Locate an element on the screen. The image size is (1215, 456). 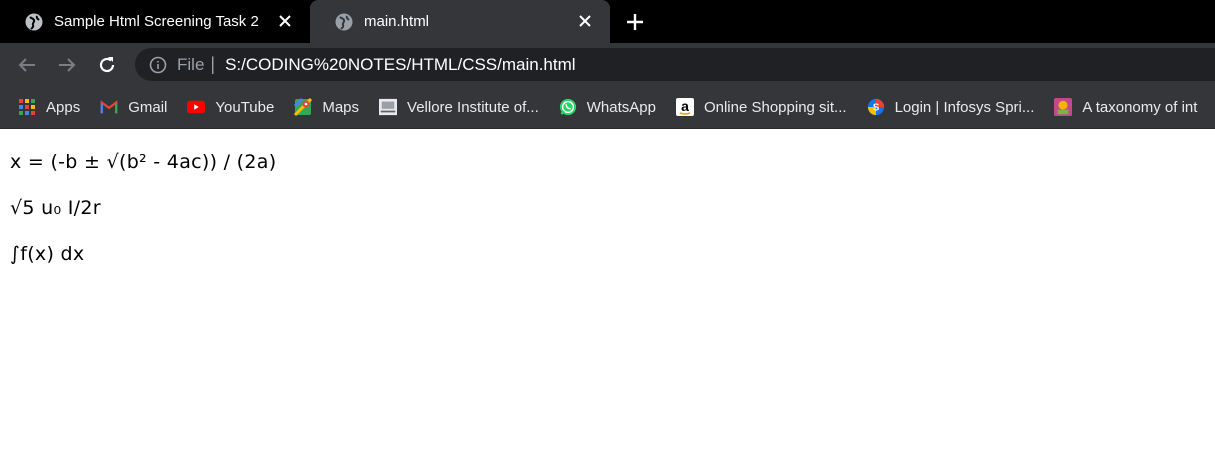
url-scheme-label: File is located at coordinates (191, 64).